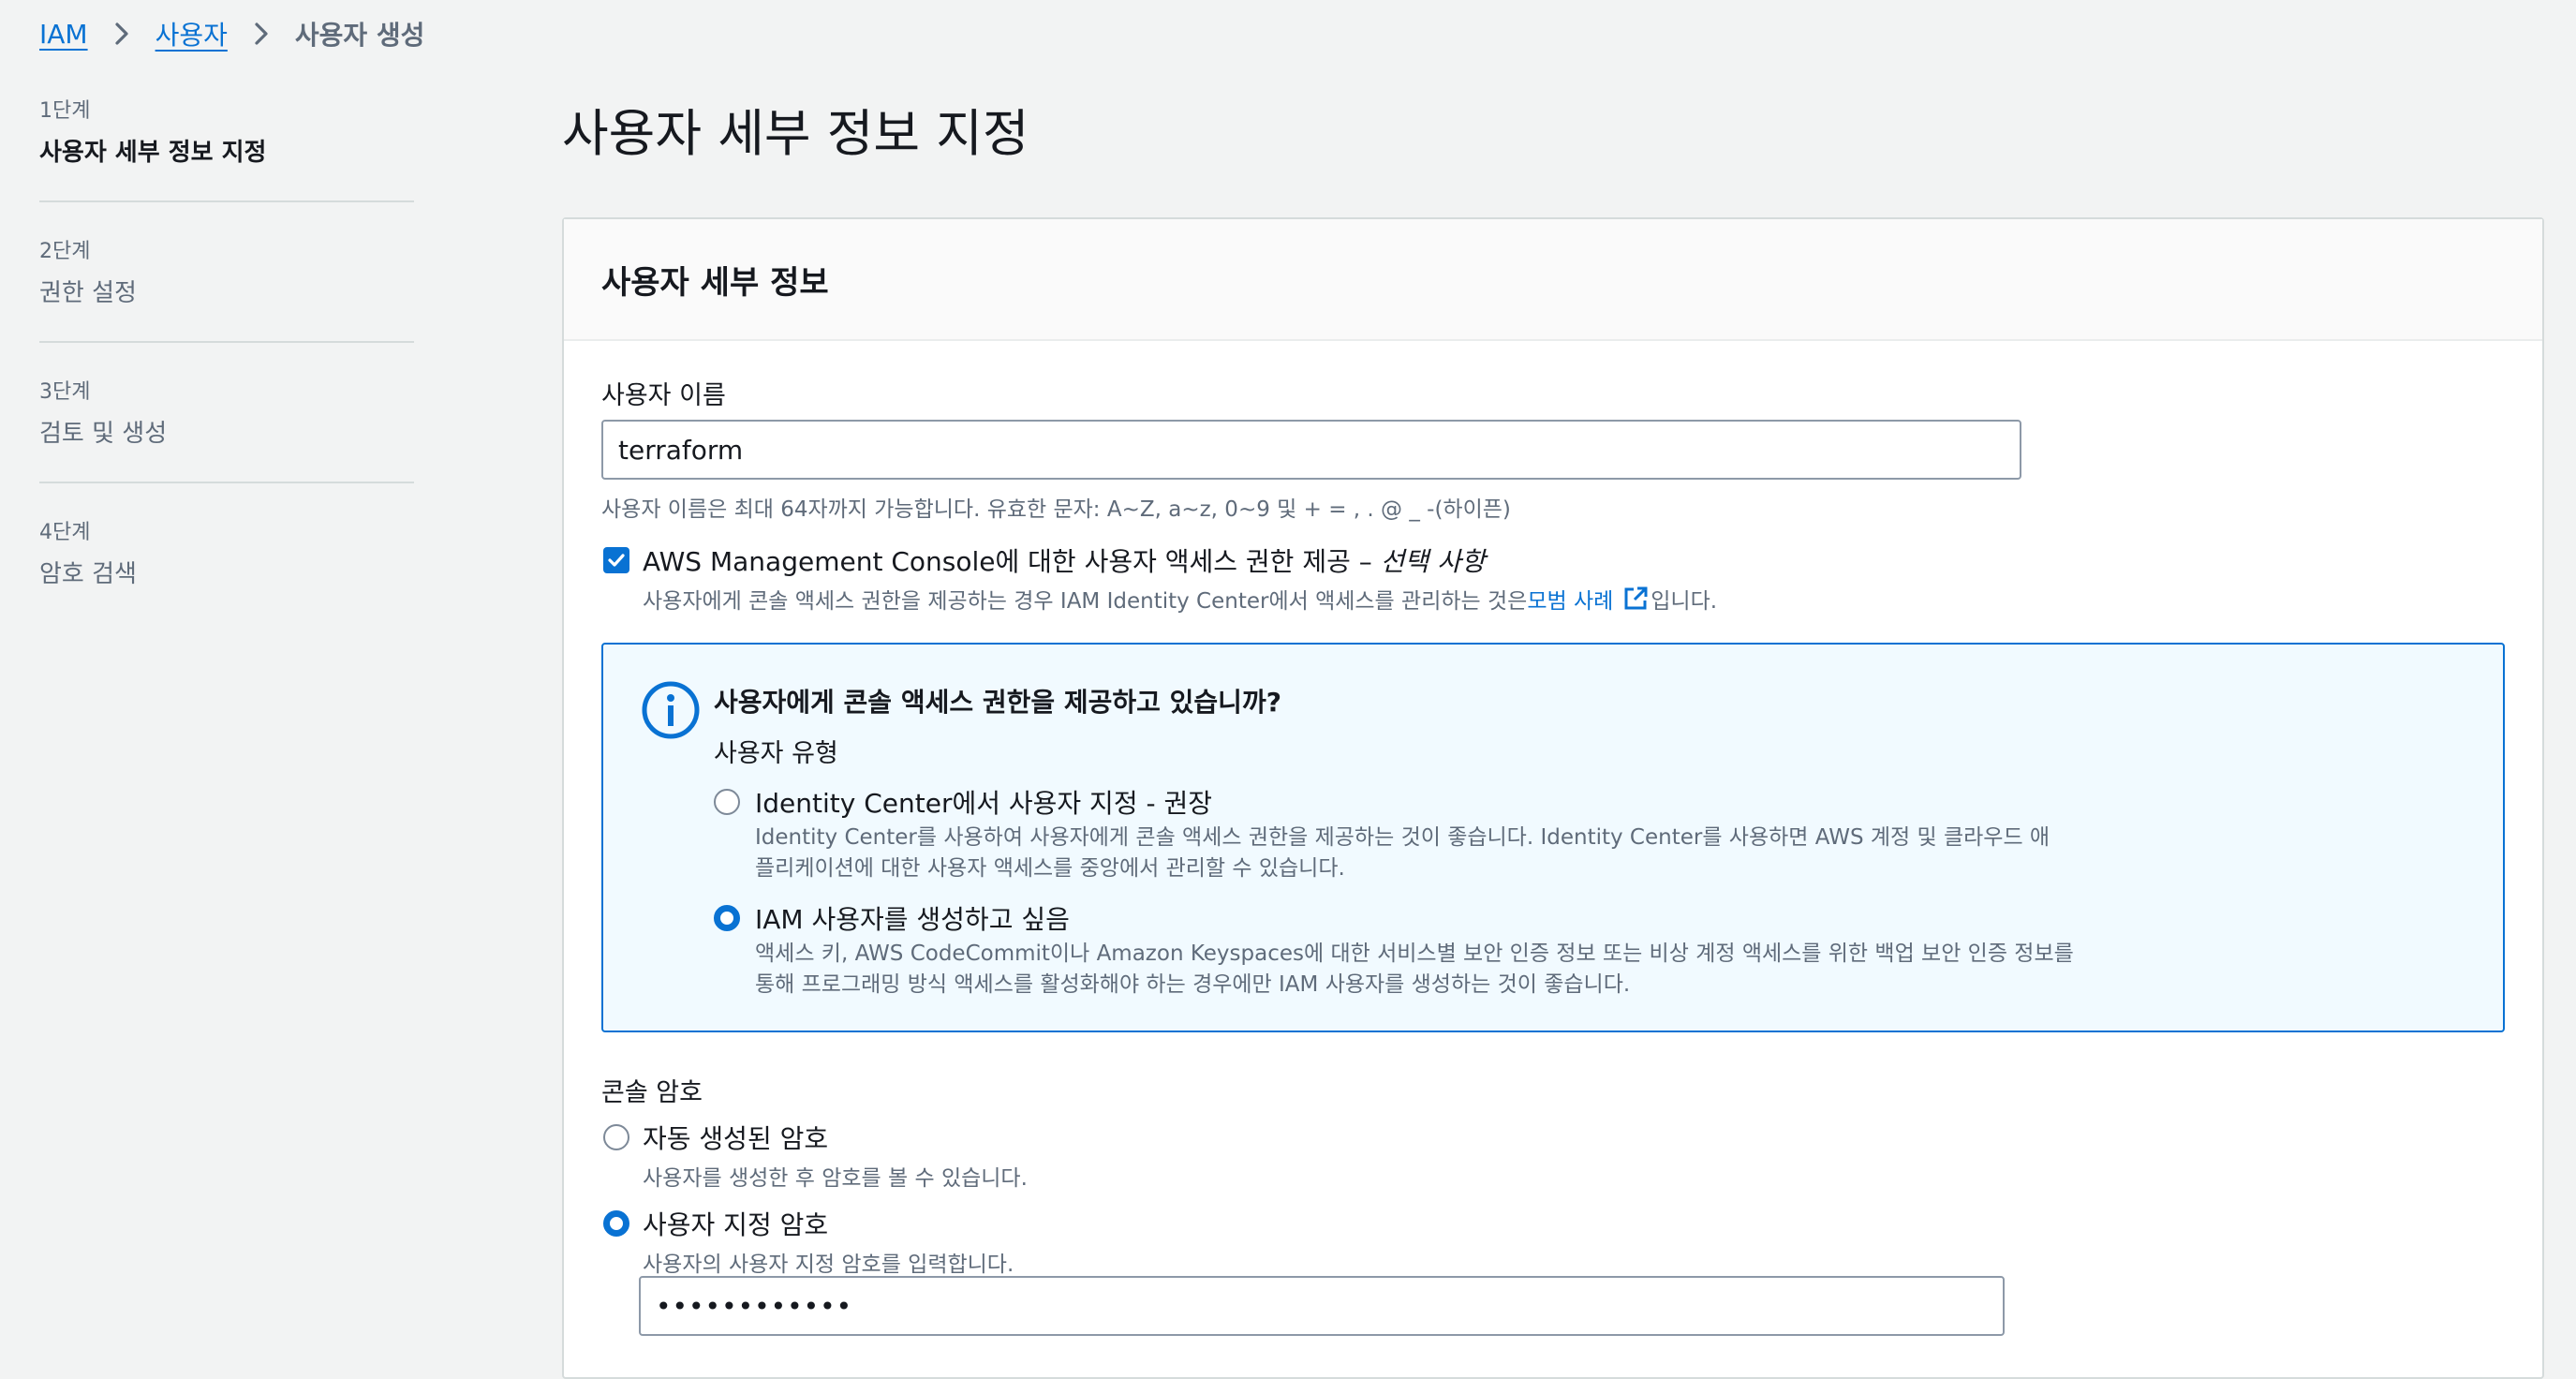 Image resolution: width=2576 pixels, height=1379 pixels. I want to click on step-number: 4단계, so click(65, 532).